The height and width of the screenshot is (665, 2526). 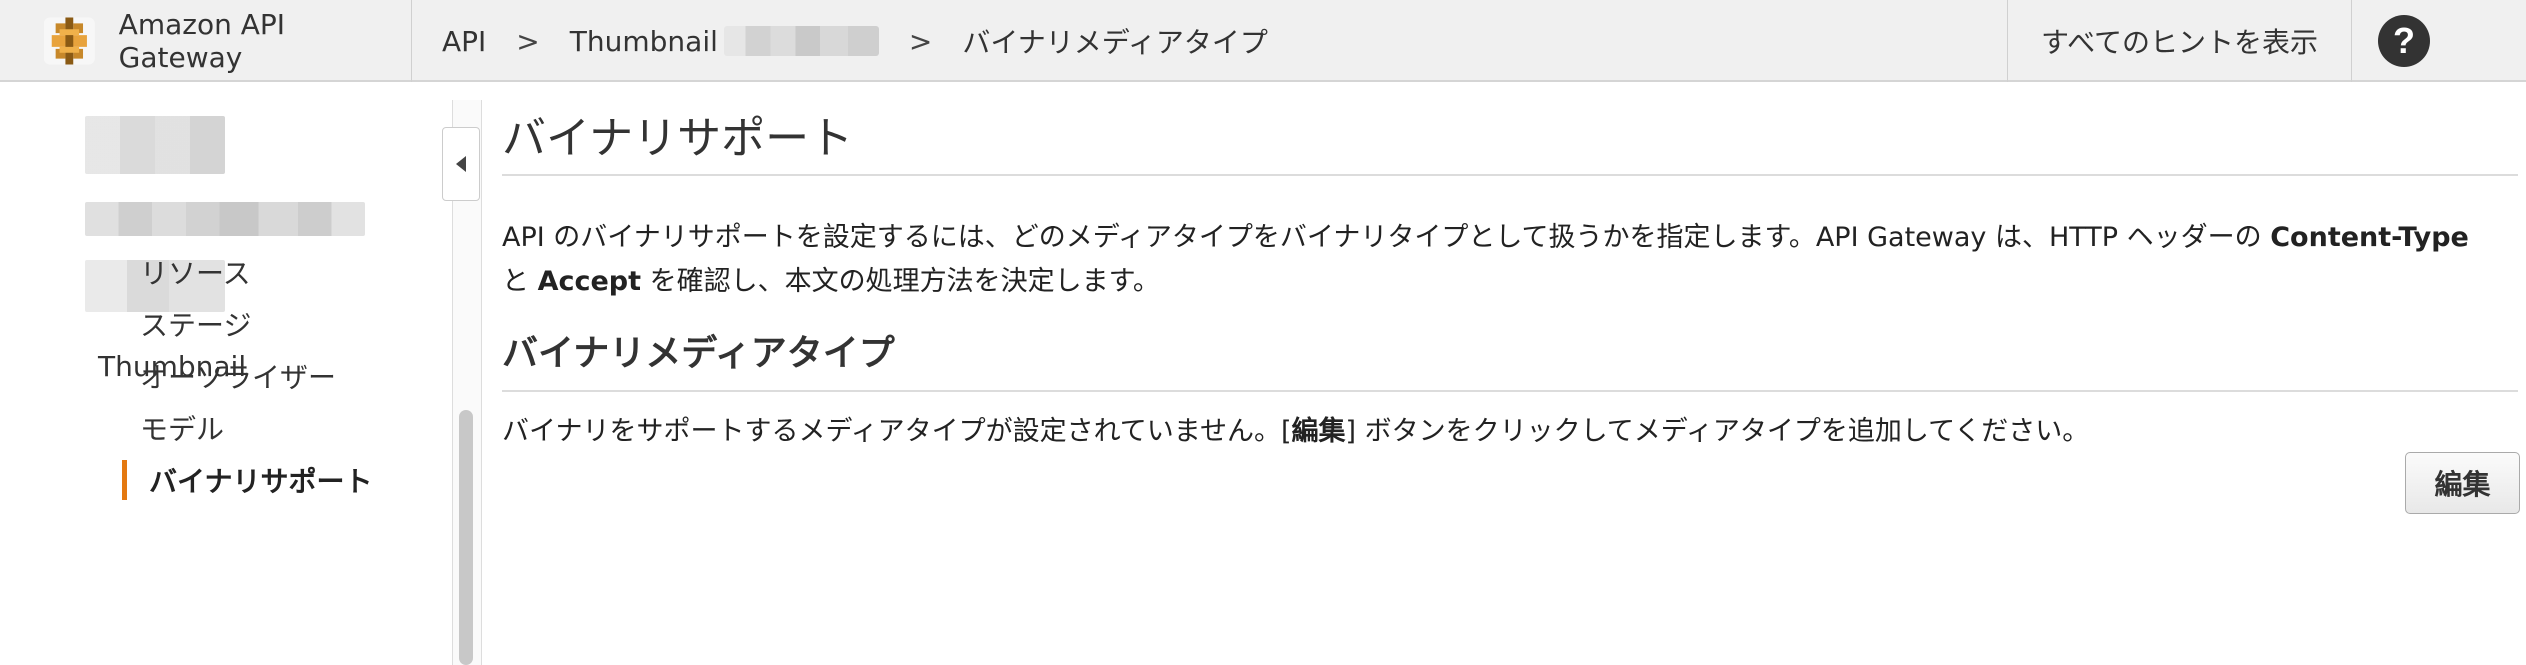 I want to click on description-text: を確認し、本文の処理方法を決定します。, so click(x=900, y=281).